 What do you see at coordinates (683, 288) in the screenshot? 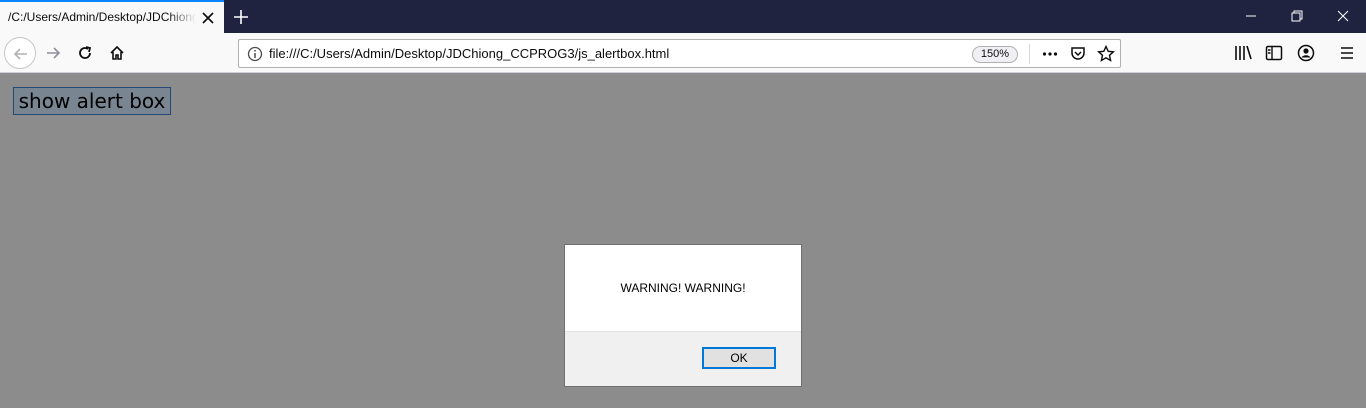
I see `alert-message: WARNING! WARNING!` at bounding box center [683, 288].